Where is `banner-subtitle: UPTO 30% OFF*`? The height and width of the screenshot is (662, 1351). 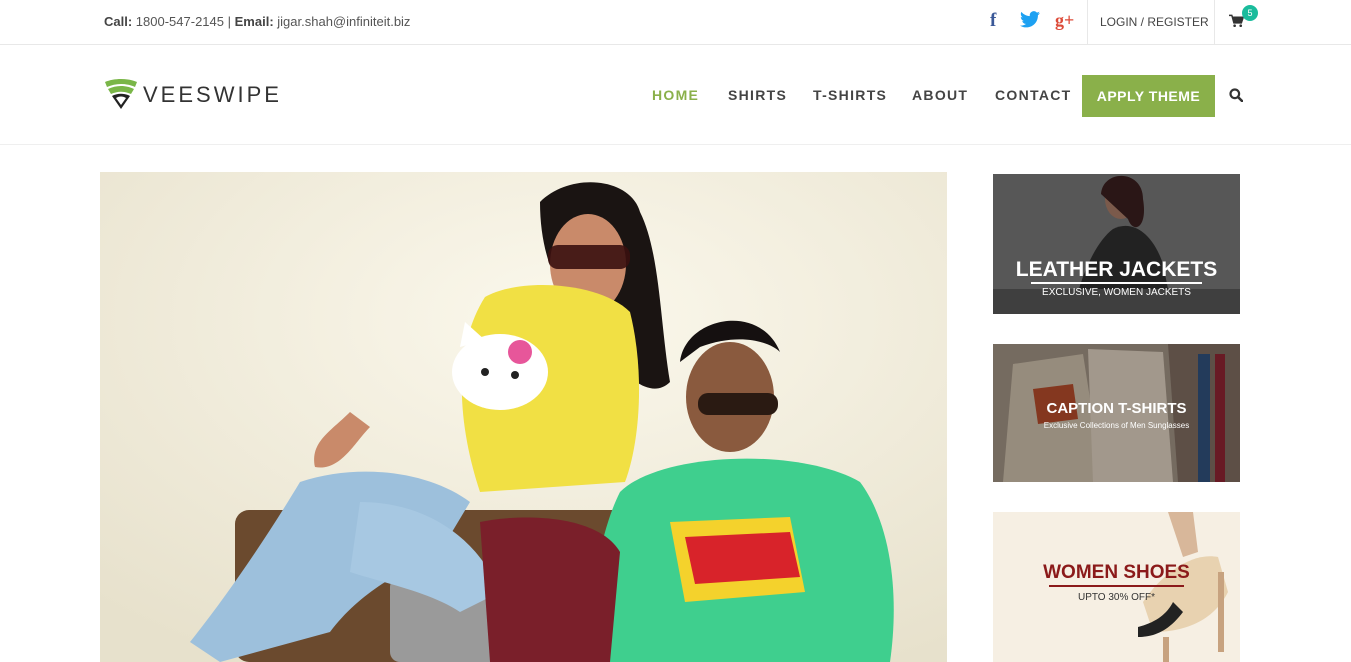
banner-subtitle: UPTO 30% OFF* is located at coordinates (1116, 597).